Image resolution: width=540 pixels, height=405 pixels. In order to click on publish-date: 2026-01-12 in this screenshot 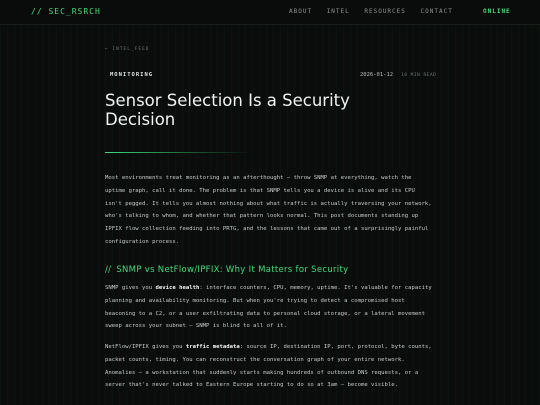, I will do `click(377, 75)`.